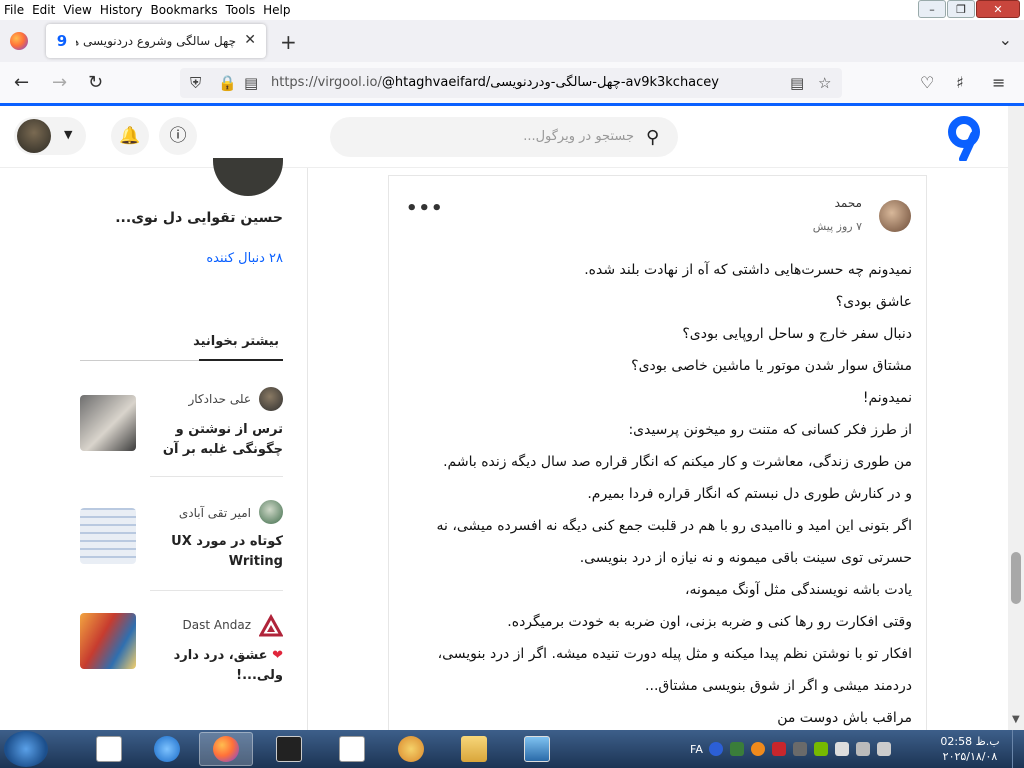 Image resolution: width=1024 pixels, height=768 pixels. I want to click on taskbar-explorer, so click(474, 749).